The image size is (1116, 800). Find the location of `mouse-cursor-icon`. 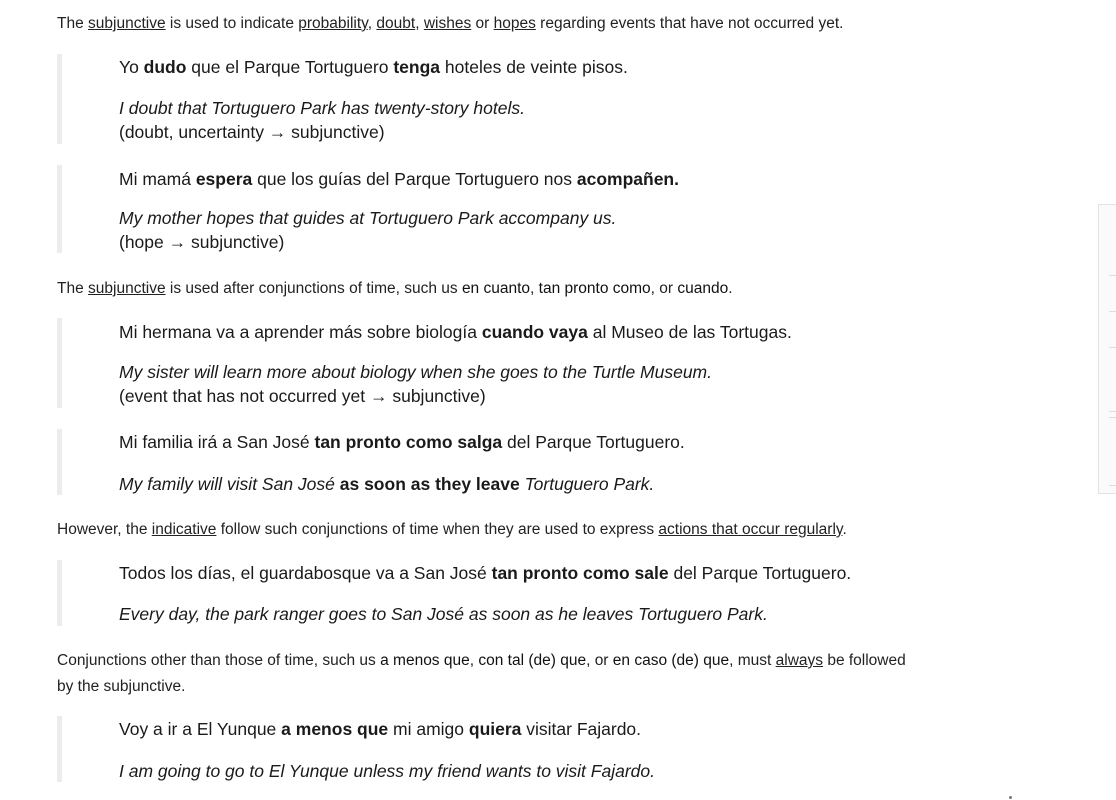

mouse-cursor-icon is located at coordinates (1010, 797).